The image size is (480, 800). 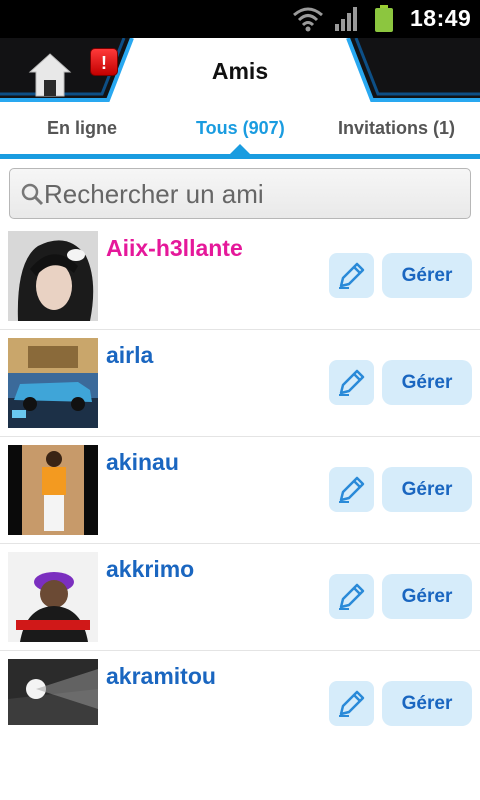 I want to click on list-item: airla Gérer, so click(x=240, y=383).